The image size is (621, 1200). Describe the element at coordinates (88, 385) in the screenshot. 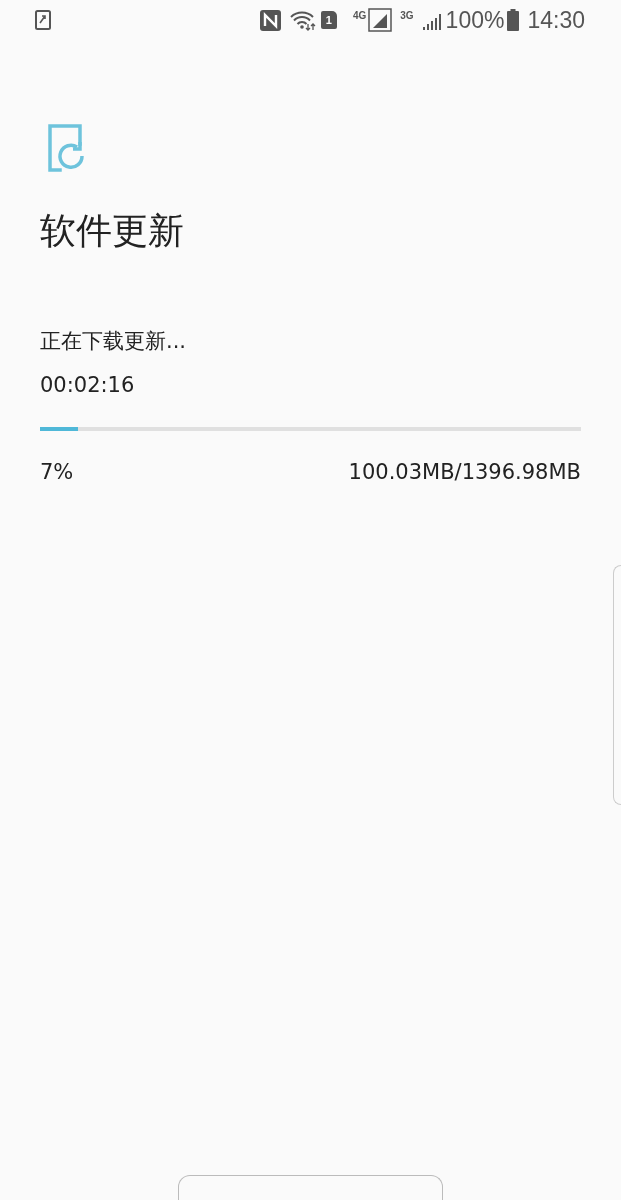

I see `elapsed-time: 00:02:16` at that location.